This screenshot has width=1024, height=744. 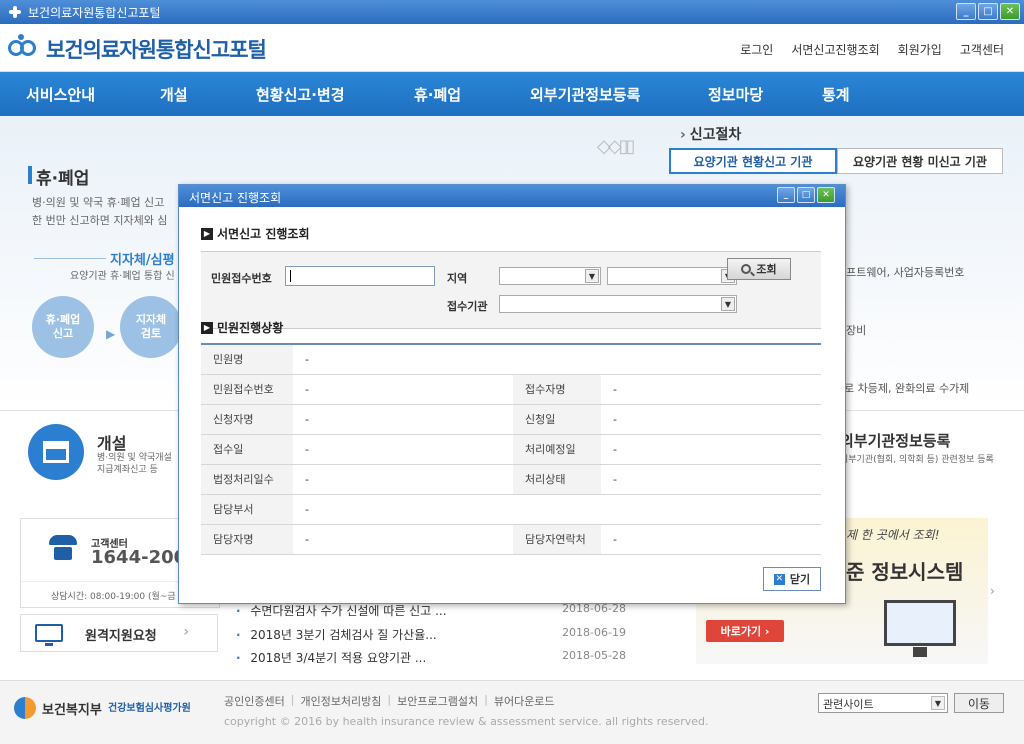 I want to click on hero-subtitle: 지자체/심평, so click(x=142, y=260).